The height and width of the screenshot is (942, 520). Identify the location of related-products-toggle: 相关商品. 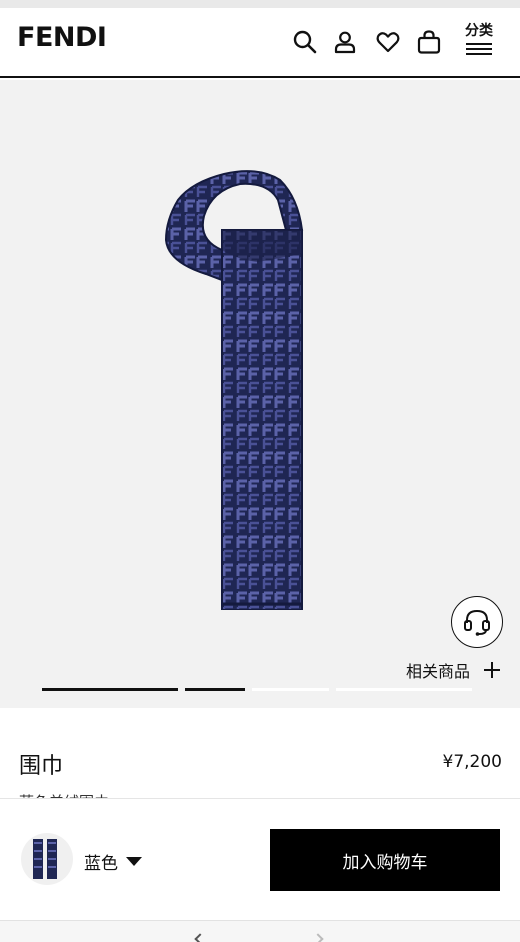
(453, 670).